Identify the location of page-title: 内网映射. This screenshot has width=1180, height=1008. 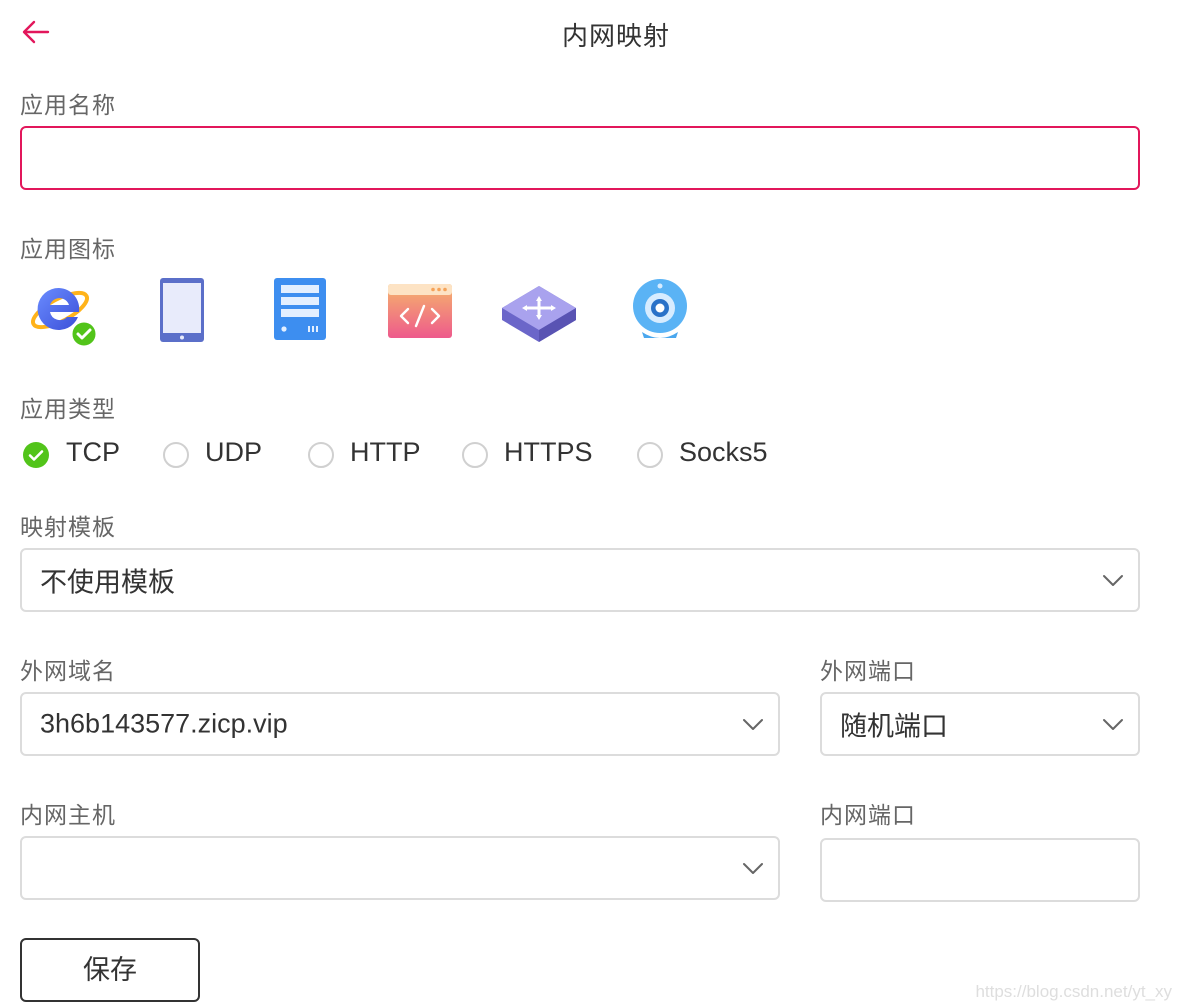
(615, 36).